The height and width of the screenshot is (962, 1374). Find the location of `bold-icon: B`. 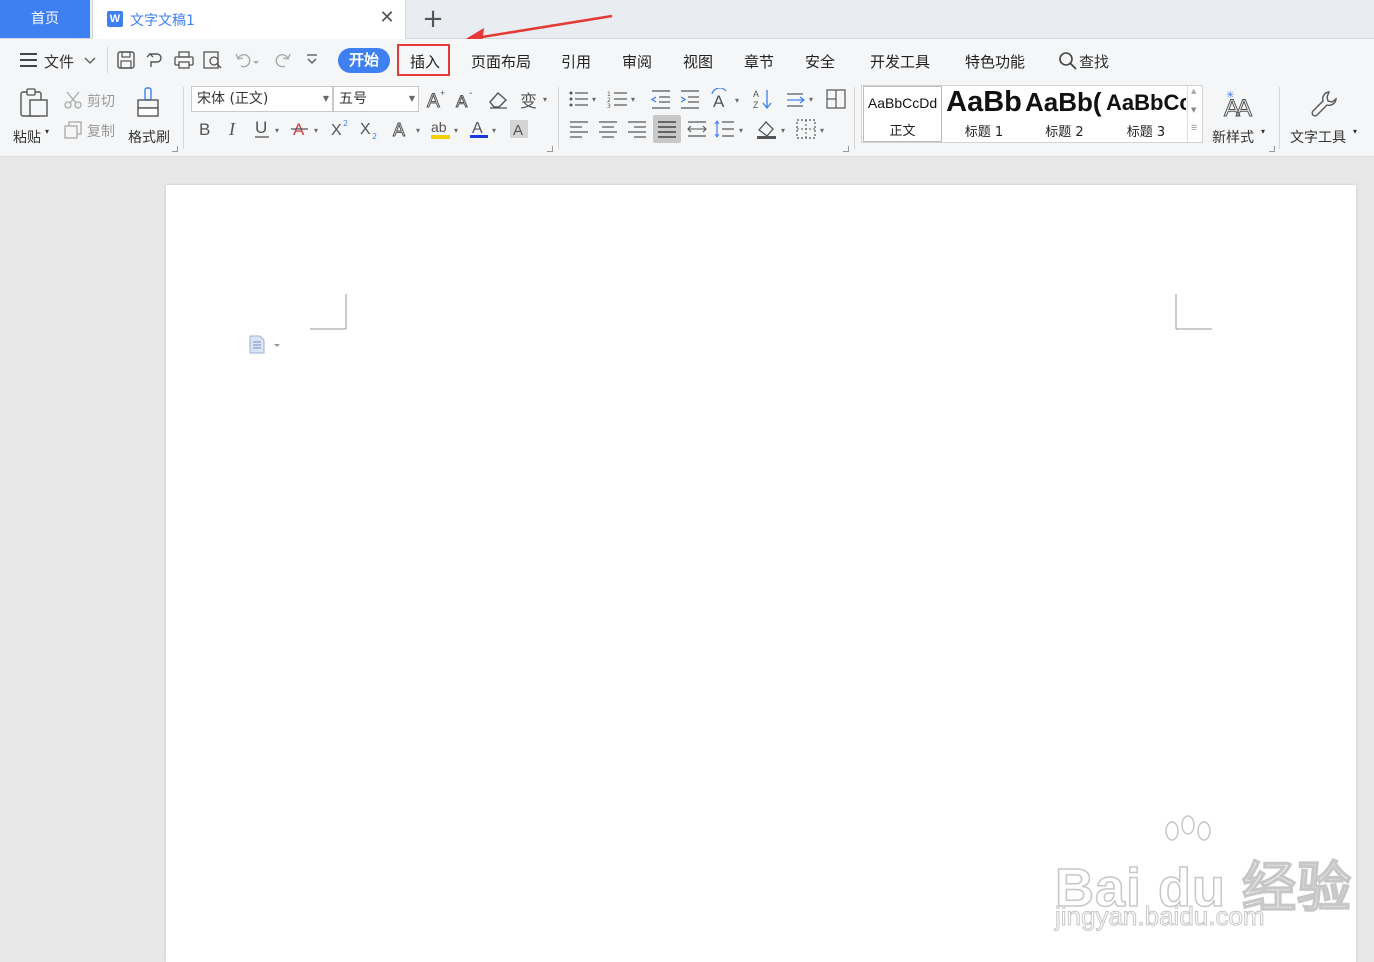

bold-icon: B is located at coordinates (206, 129).